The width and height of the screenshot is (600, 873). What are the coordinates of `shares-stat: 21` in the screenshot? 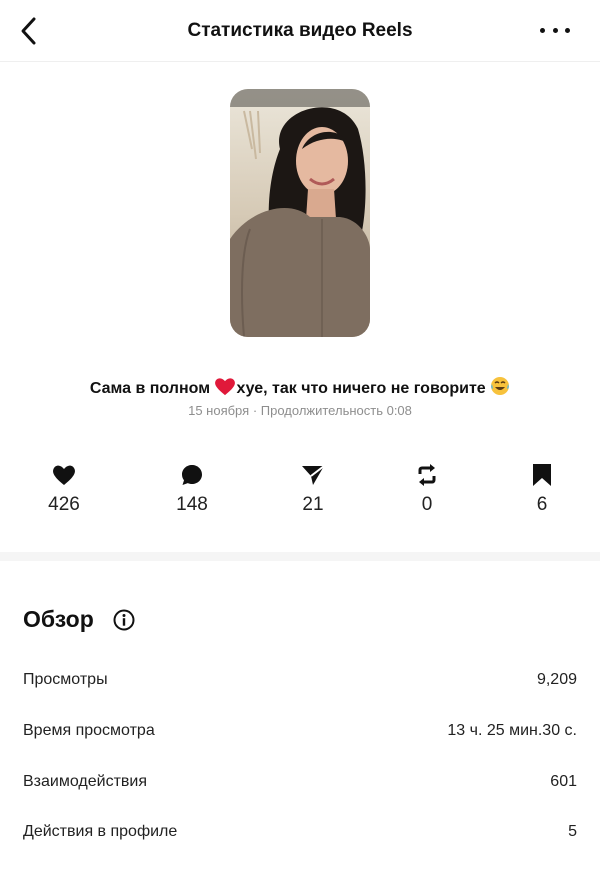 It's located at (313, 489).